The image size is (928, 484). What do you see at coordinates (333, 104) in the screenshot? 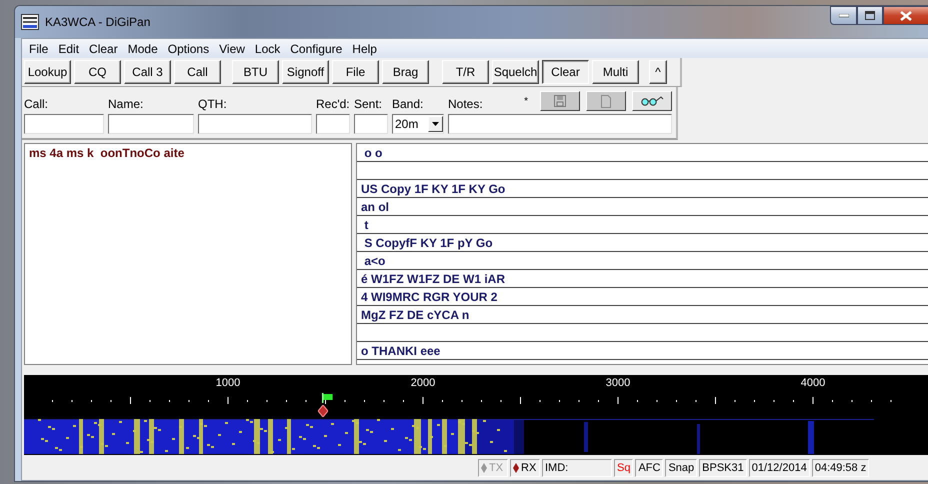
I see `field-label: Rec'd:` at bounding box center [333, 104].